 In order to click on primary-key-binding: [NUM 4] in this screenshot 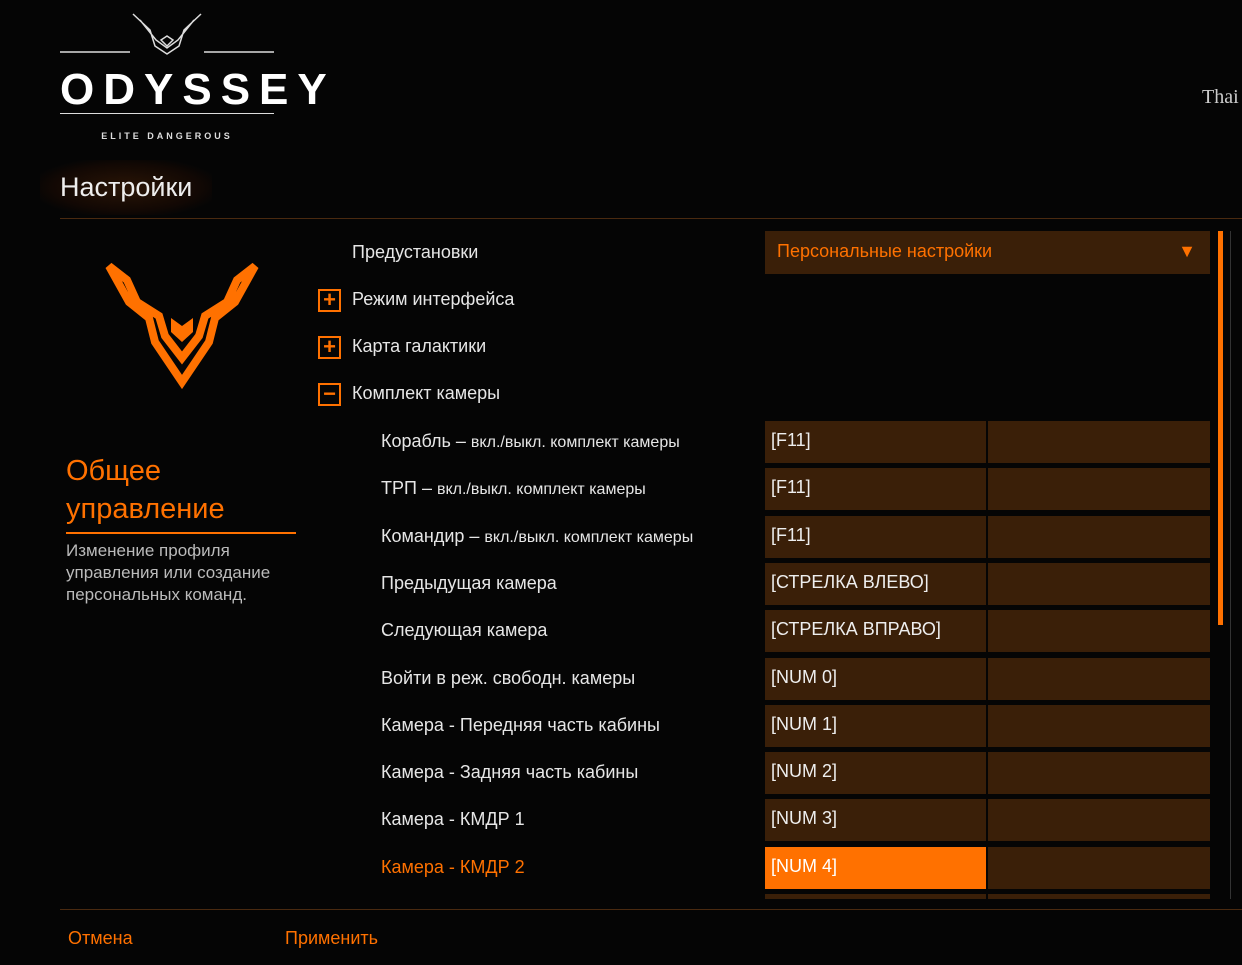, I will do `click(875, 867)`.